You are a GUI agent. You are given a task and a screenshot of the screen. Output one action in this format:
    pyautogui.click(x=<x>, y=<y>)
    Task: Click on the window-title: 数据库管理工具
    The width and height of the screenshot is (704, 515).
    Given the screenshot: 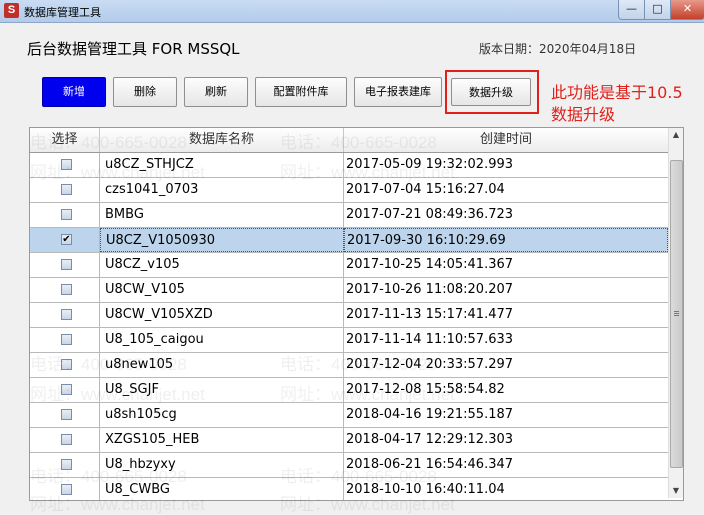 What is the action you would take?
    pyautogui.click(x=62, y=12)
    